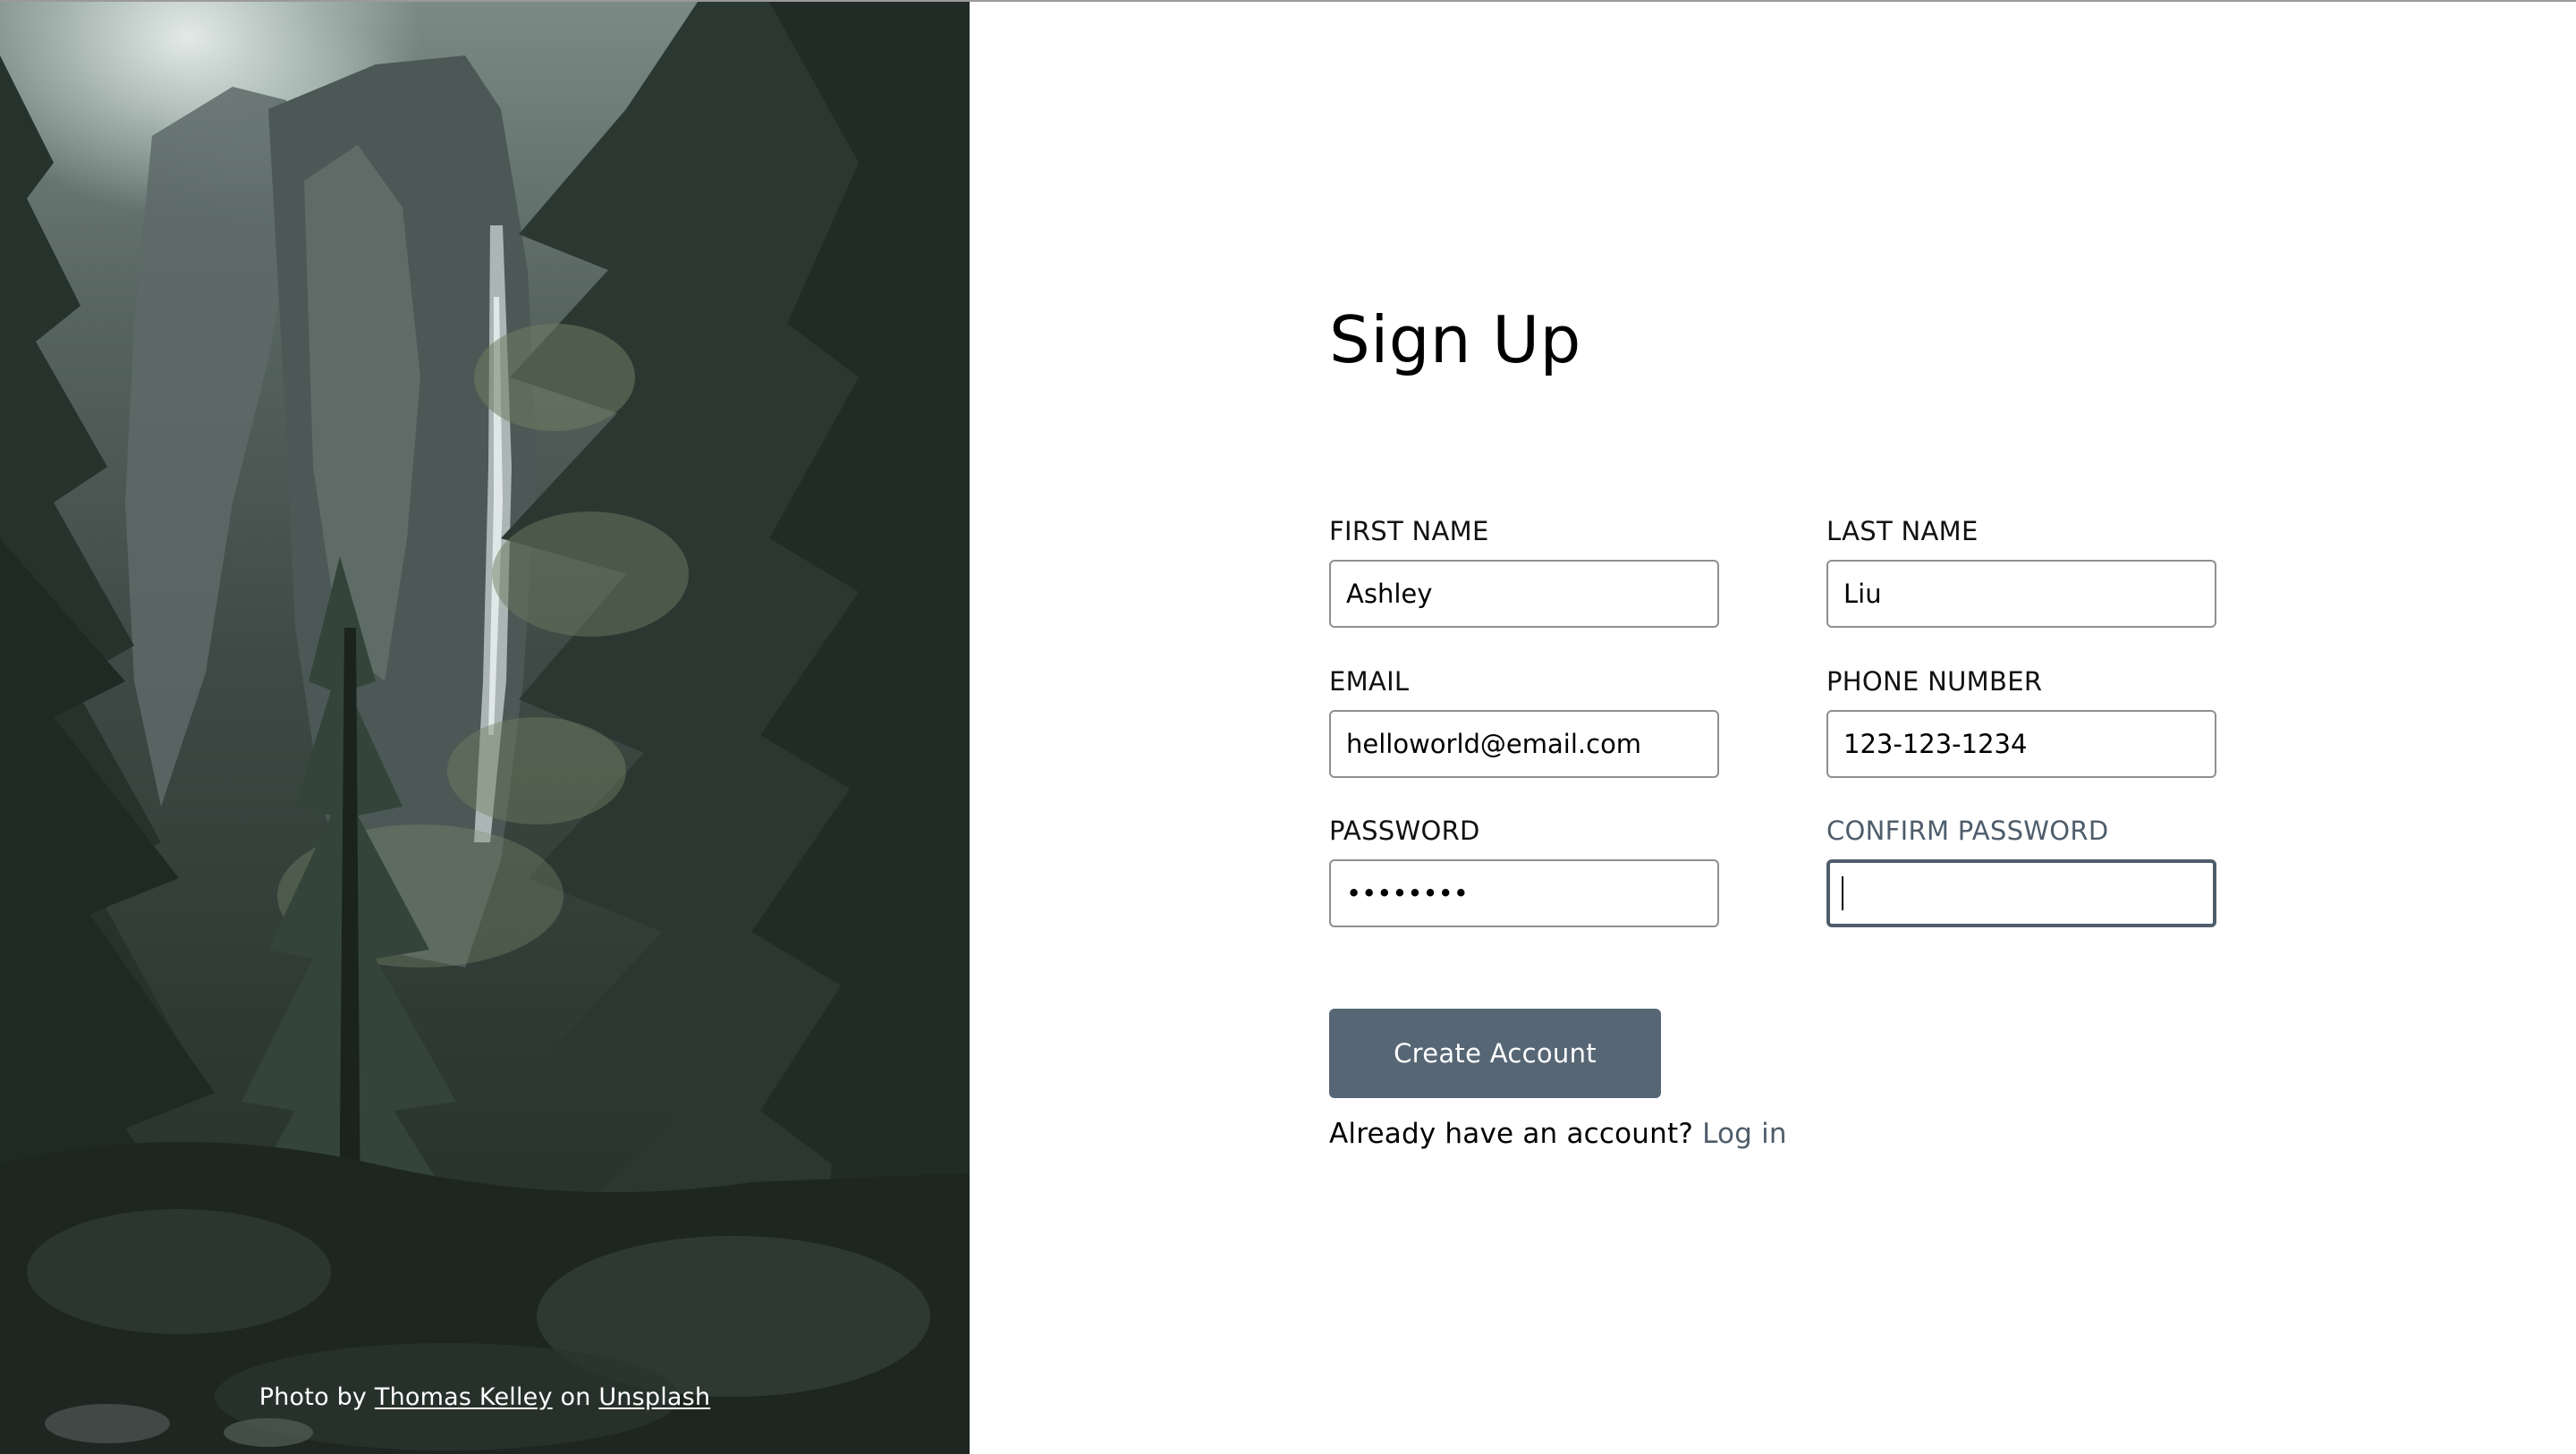  I want to click on photo-credit: Photo by Thomas Kelley on Unsplash, so click(485, 1397).